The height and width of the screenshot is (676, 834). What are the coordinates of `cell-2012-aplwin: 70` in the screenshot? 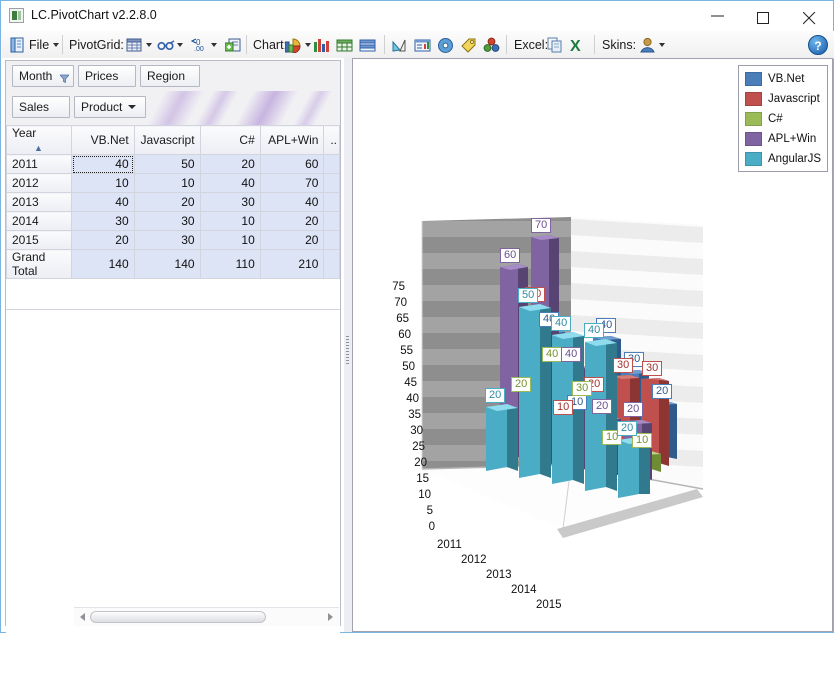 It's located at (292, 183).